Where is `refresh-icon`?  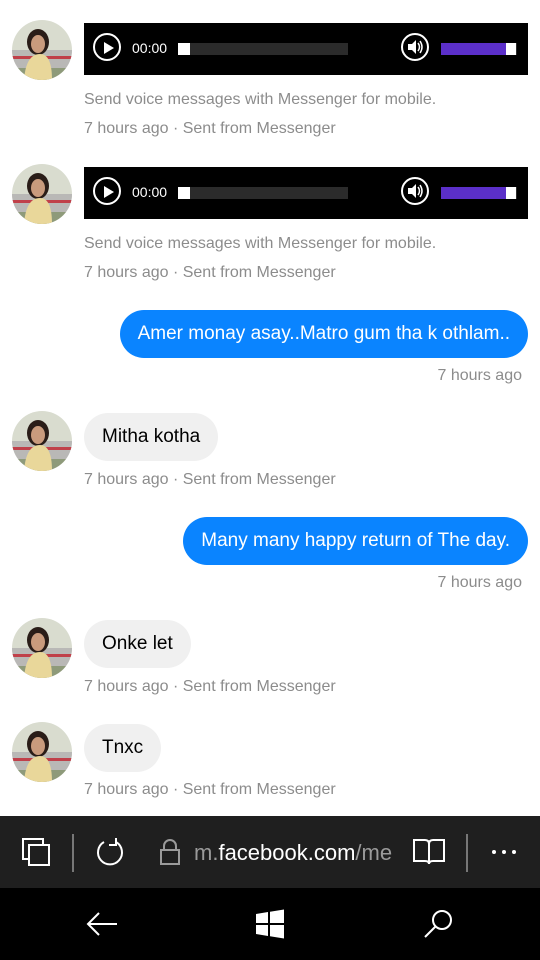
refresh-icon is located at coordinates (110, 852).